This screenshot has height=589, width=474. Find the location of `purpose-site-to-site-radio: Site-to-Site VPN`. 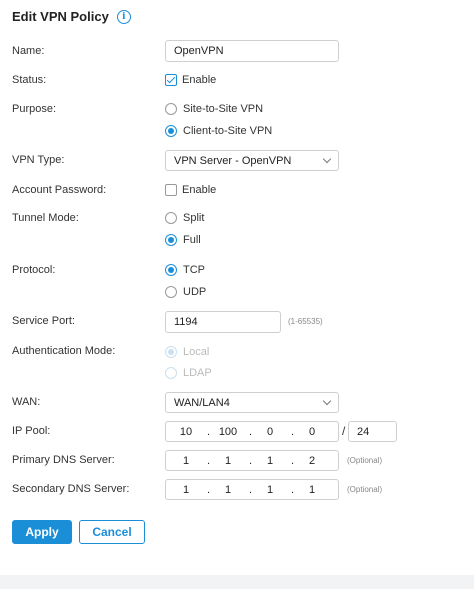

purpose-site-to-site-radio: Site-to-Site VPN is located at coordinates (214, 109).